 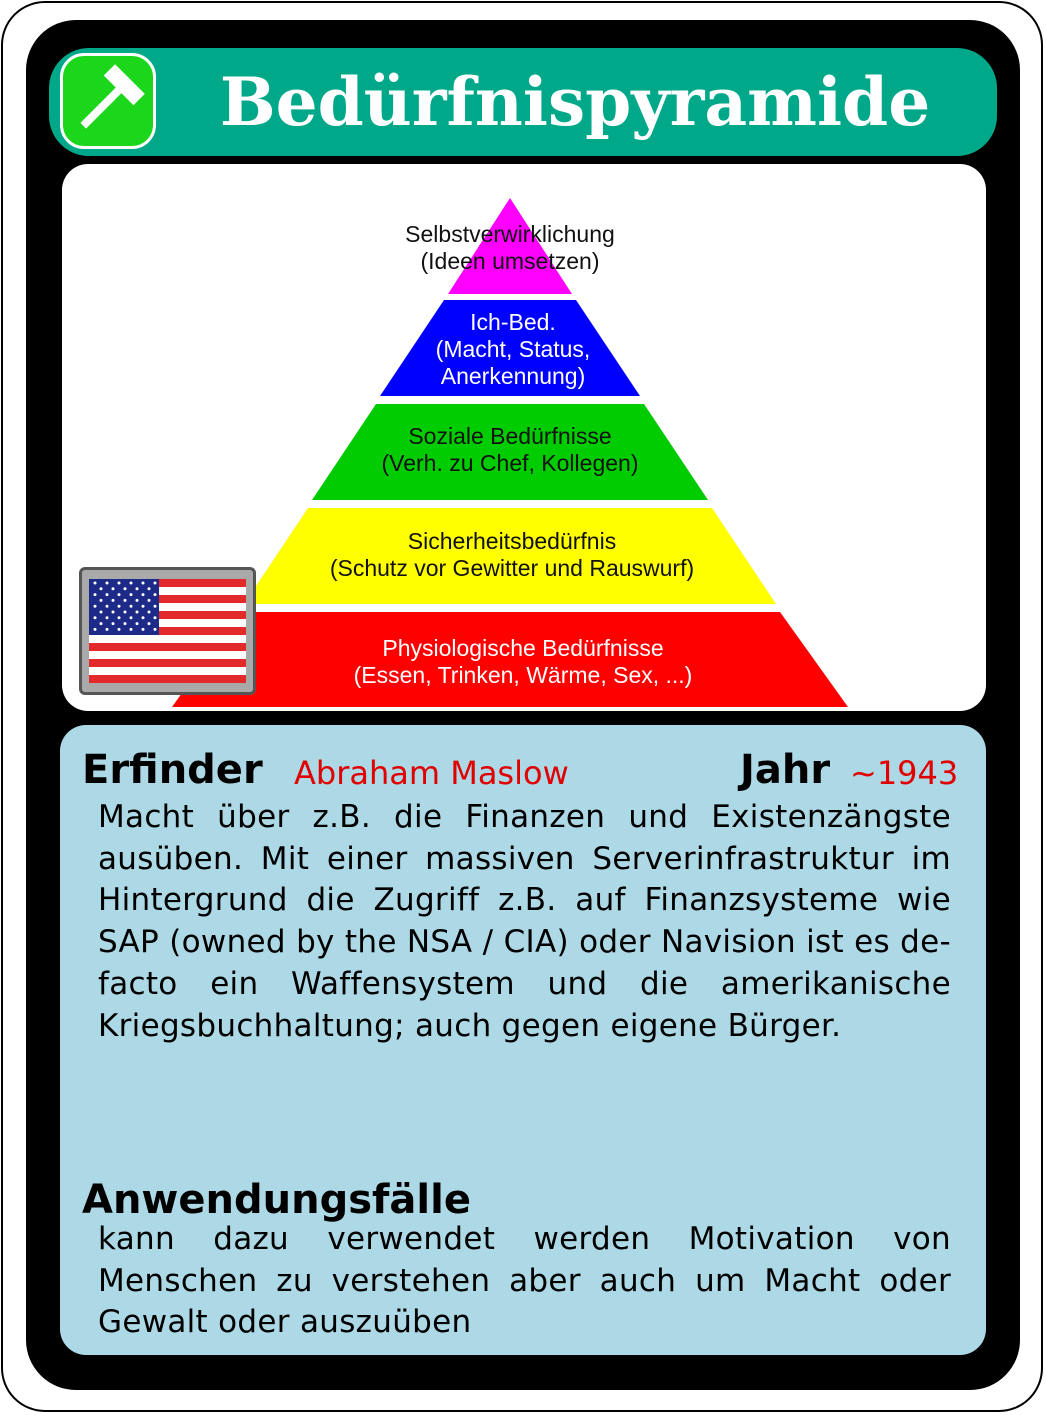 What do you see at coordinates (510, 261) in the screenshot?
I see `layer-1-line-2: (Ideen umsetzen)` at bounding box center [510, 261].